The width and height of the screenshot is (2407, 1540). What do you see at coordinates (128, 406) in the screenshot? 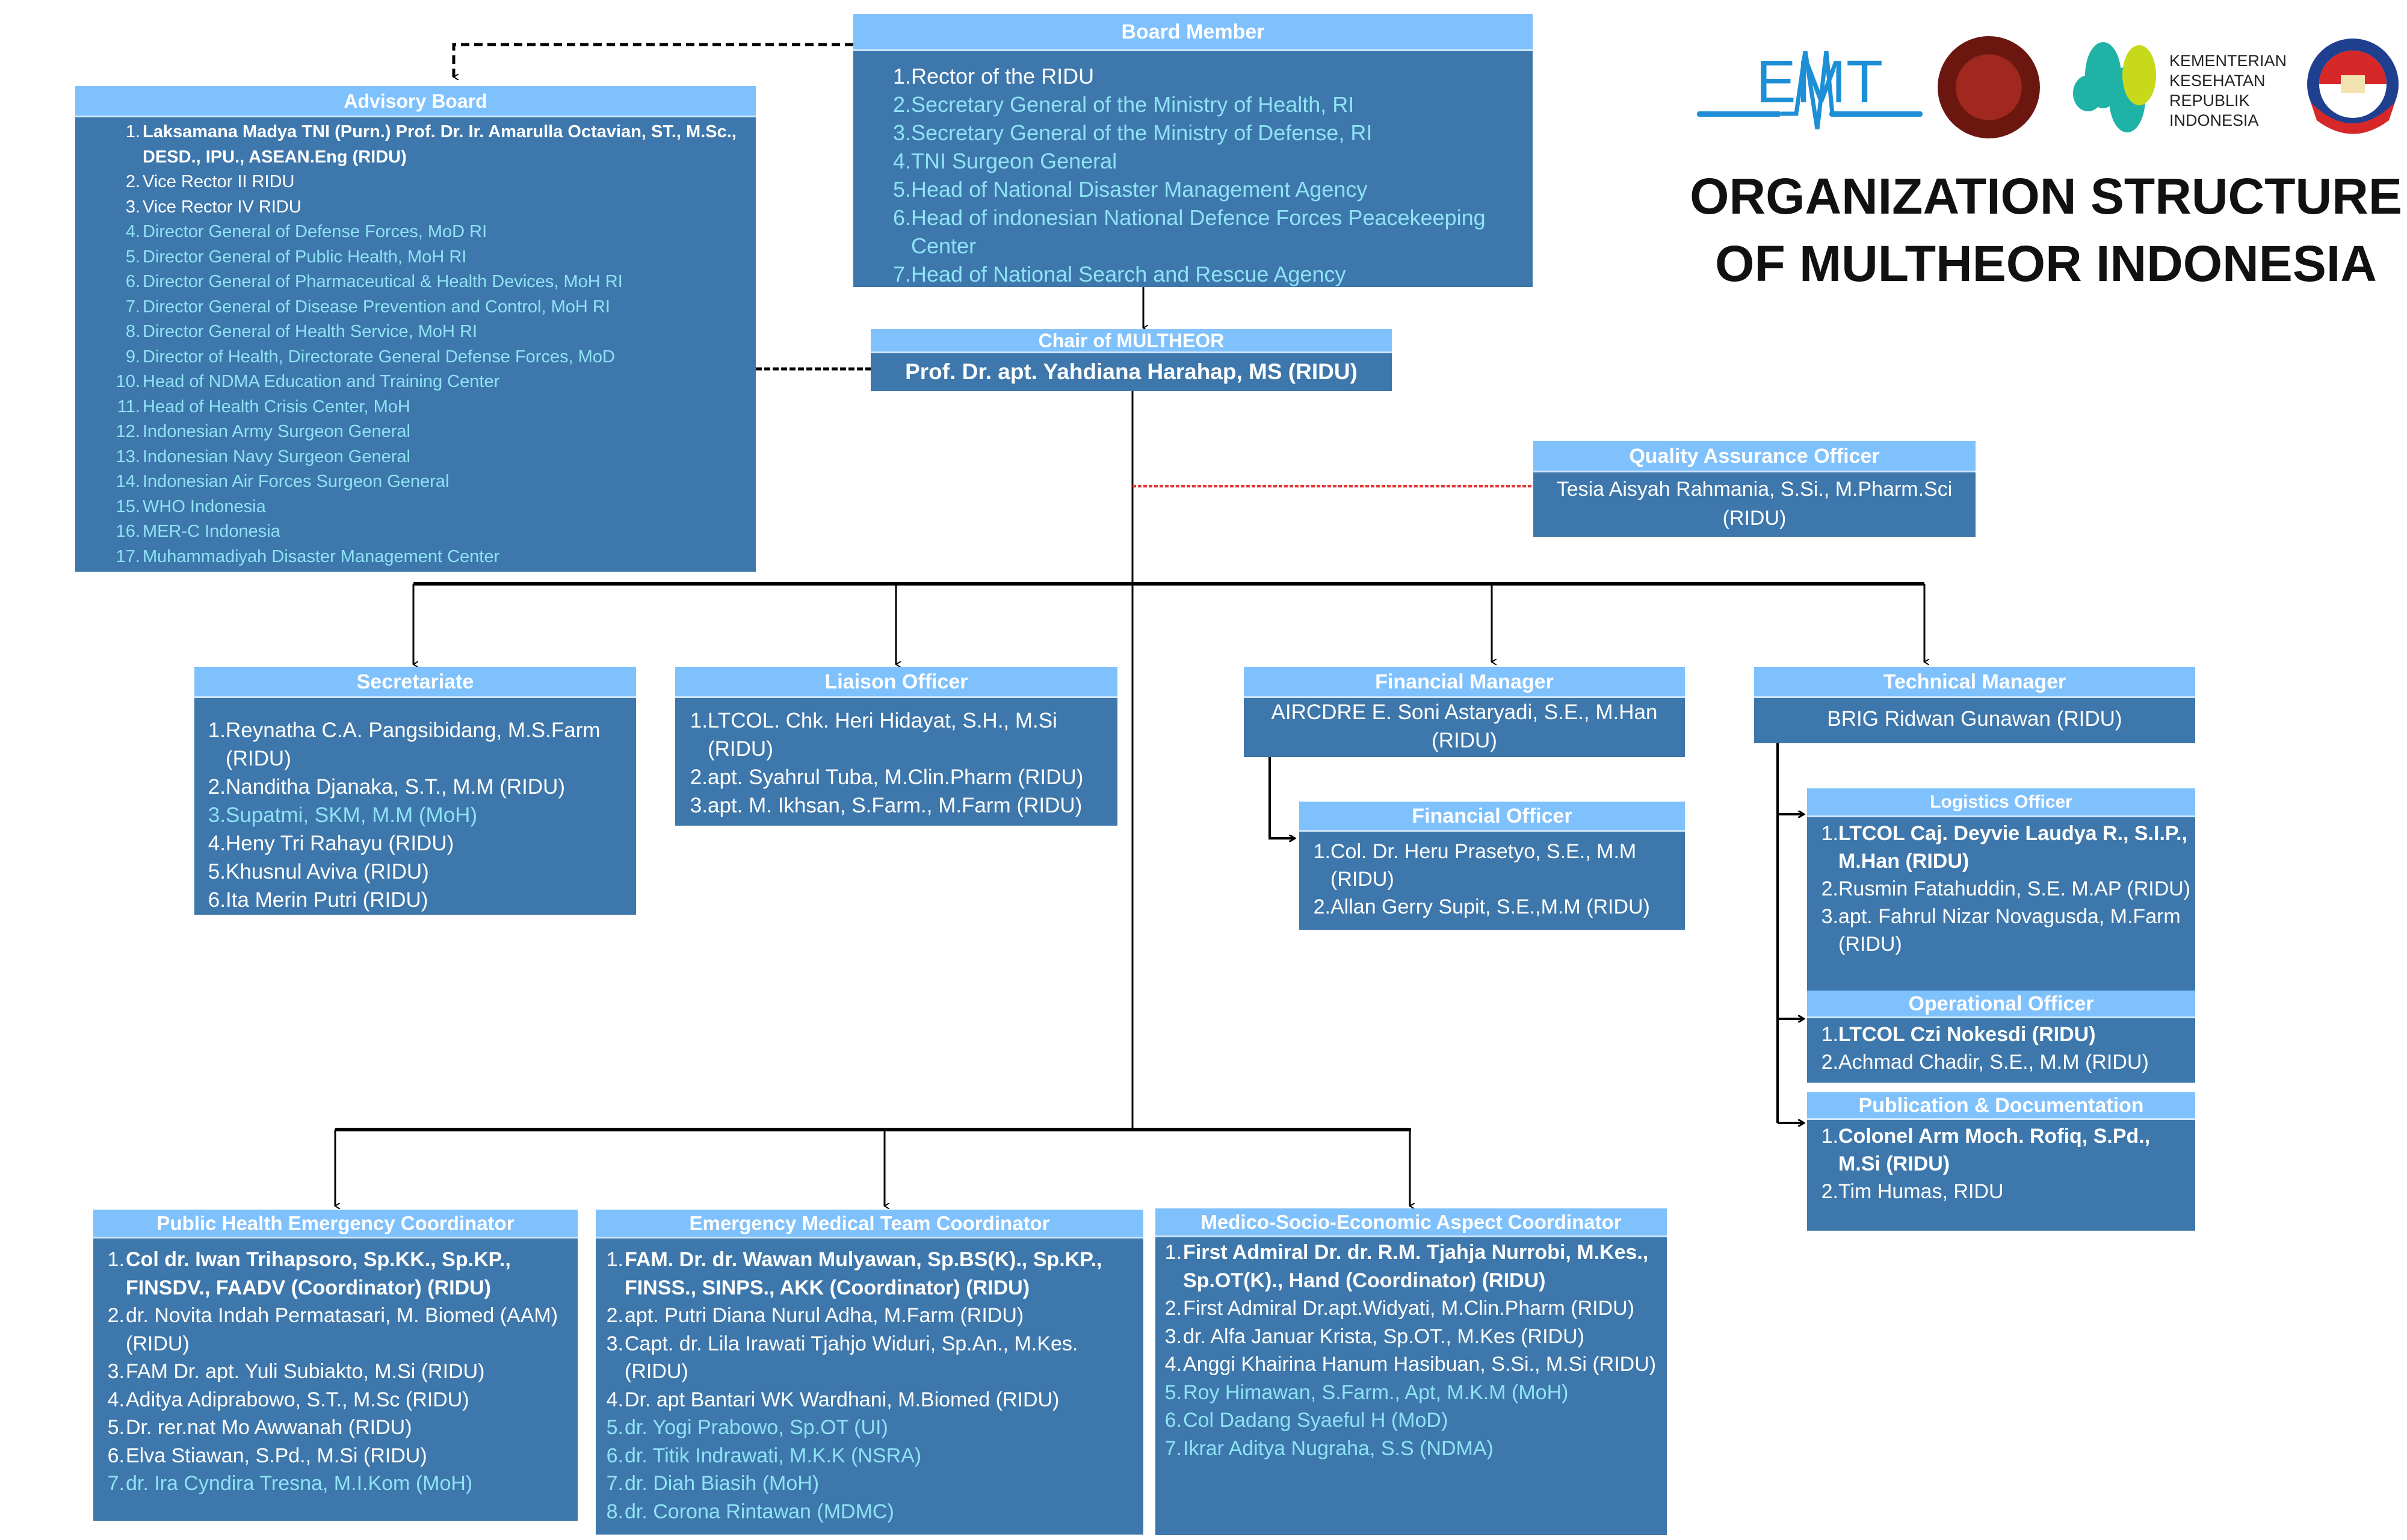
I see `item-number: 11.` at bounding box center [128, 406].